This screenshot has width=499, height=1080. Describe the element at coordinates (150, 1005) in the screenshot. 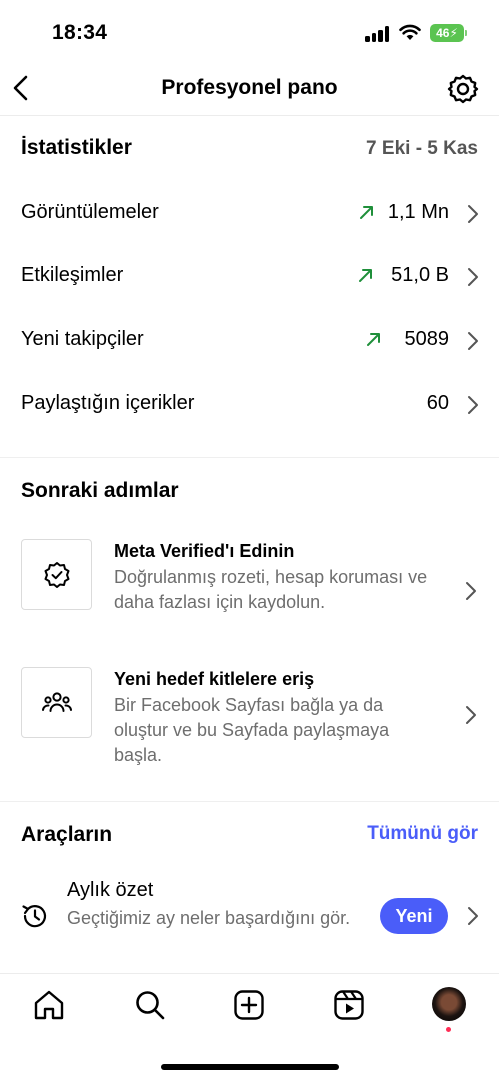

I see `search-icon` at that location.